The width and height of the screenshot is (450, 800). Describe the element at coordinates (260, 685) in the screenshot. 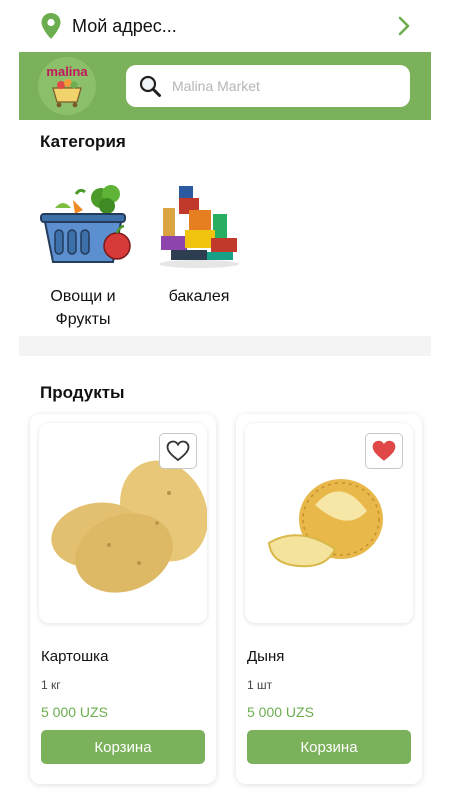

I see `product-unit: 1 шт` at that location.